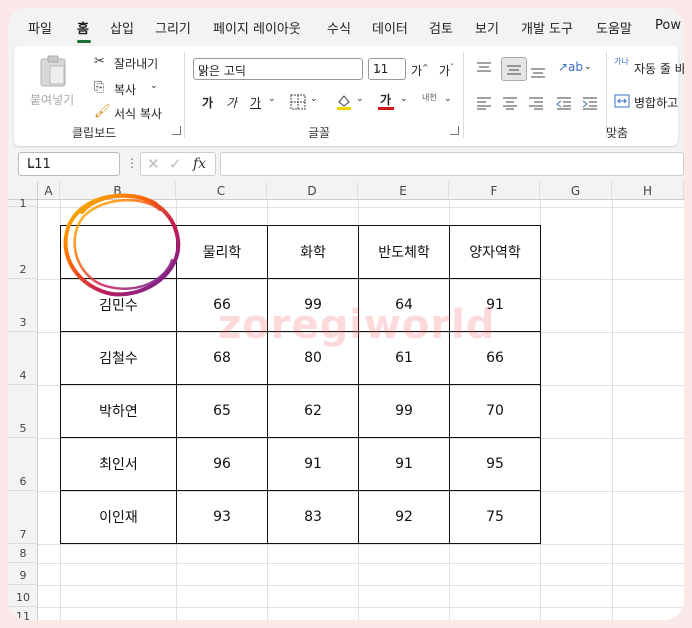 This screenshot has width=692, height=628. Describe the element at coordinates (387, 69) in the screenshot. I see `font-size-select: 11 ⌄` at that location.